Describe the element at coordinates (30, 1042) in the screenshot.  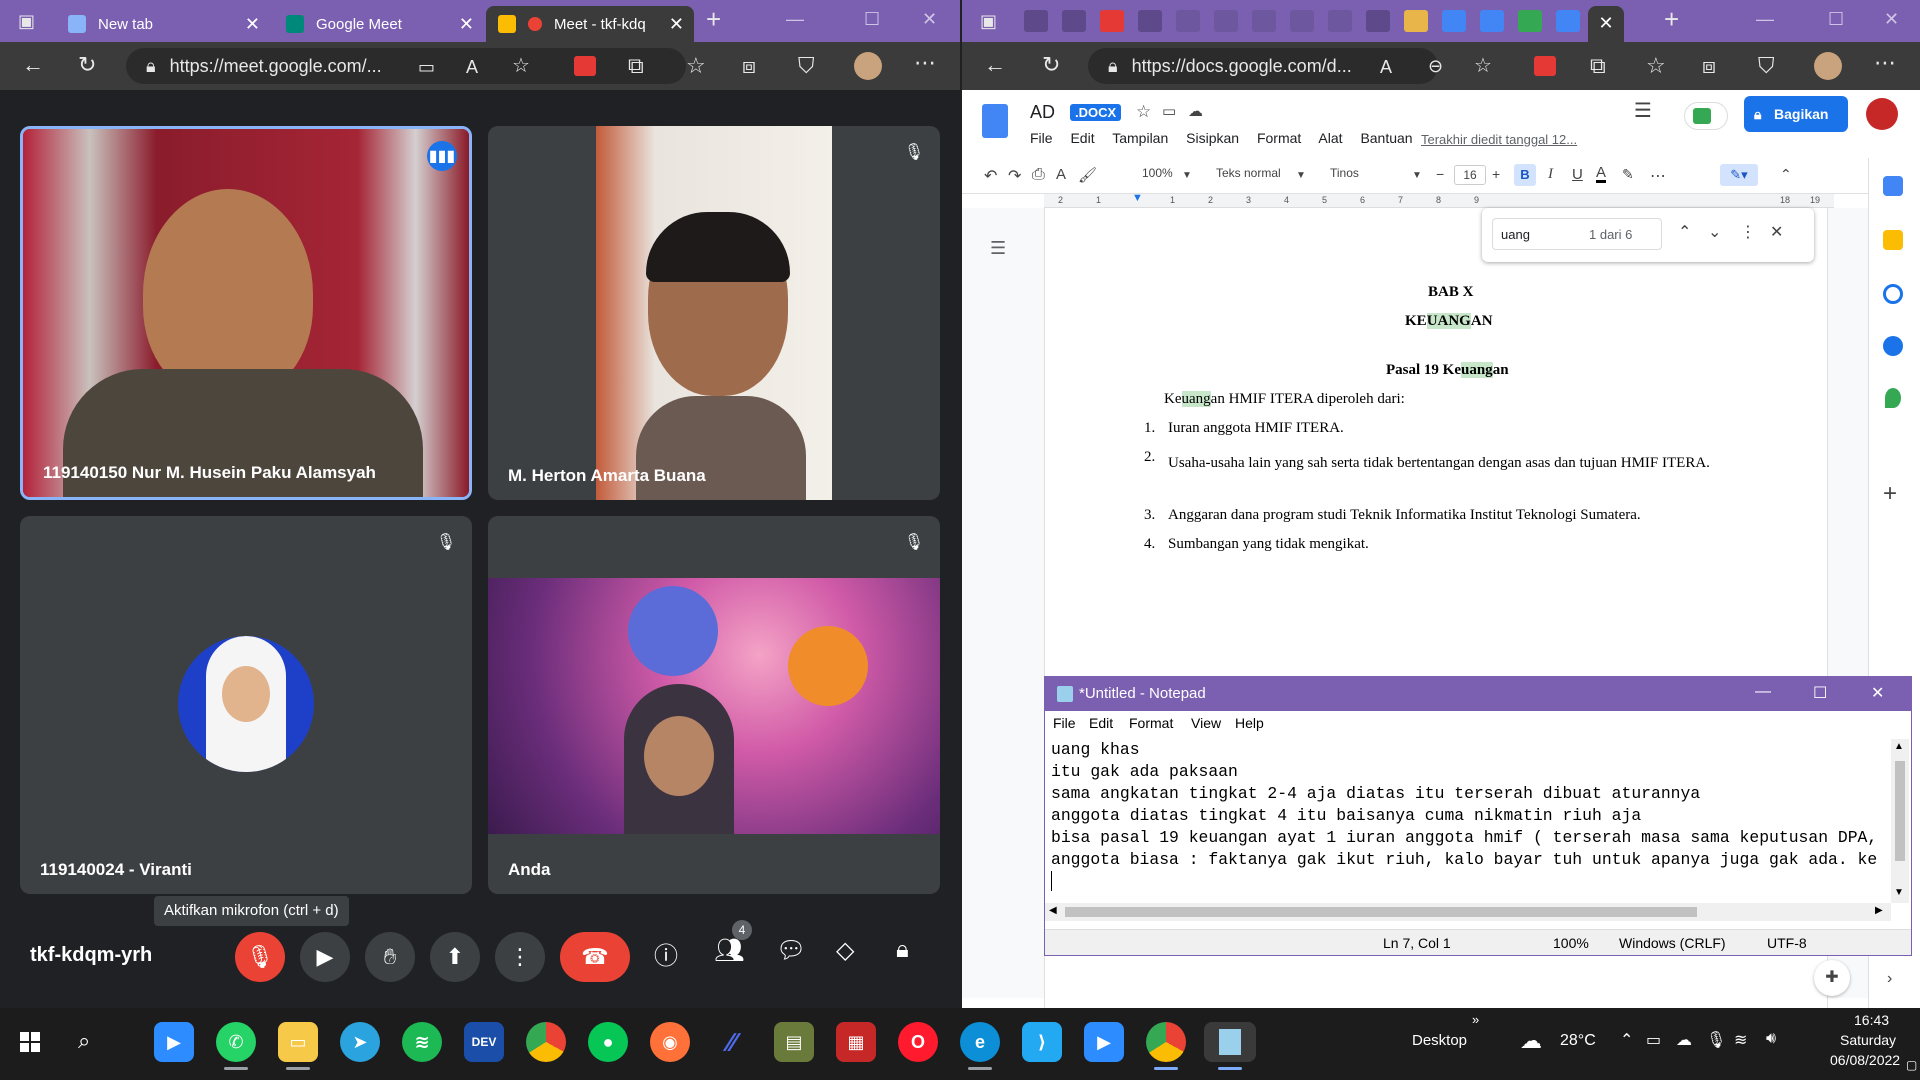
I see `windows-start-icon` at that location.